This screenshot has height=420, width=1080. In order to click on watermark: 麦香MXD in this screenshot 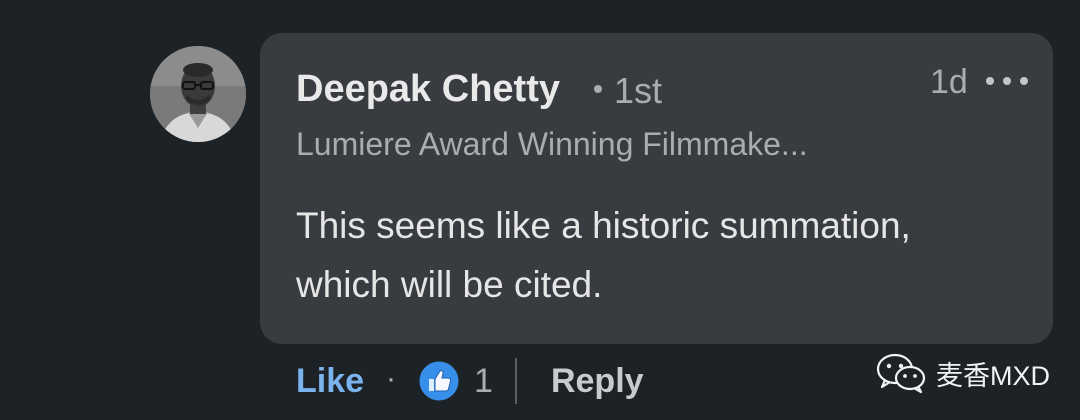, I will do `click(963, 373)`.